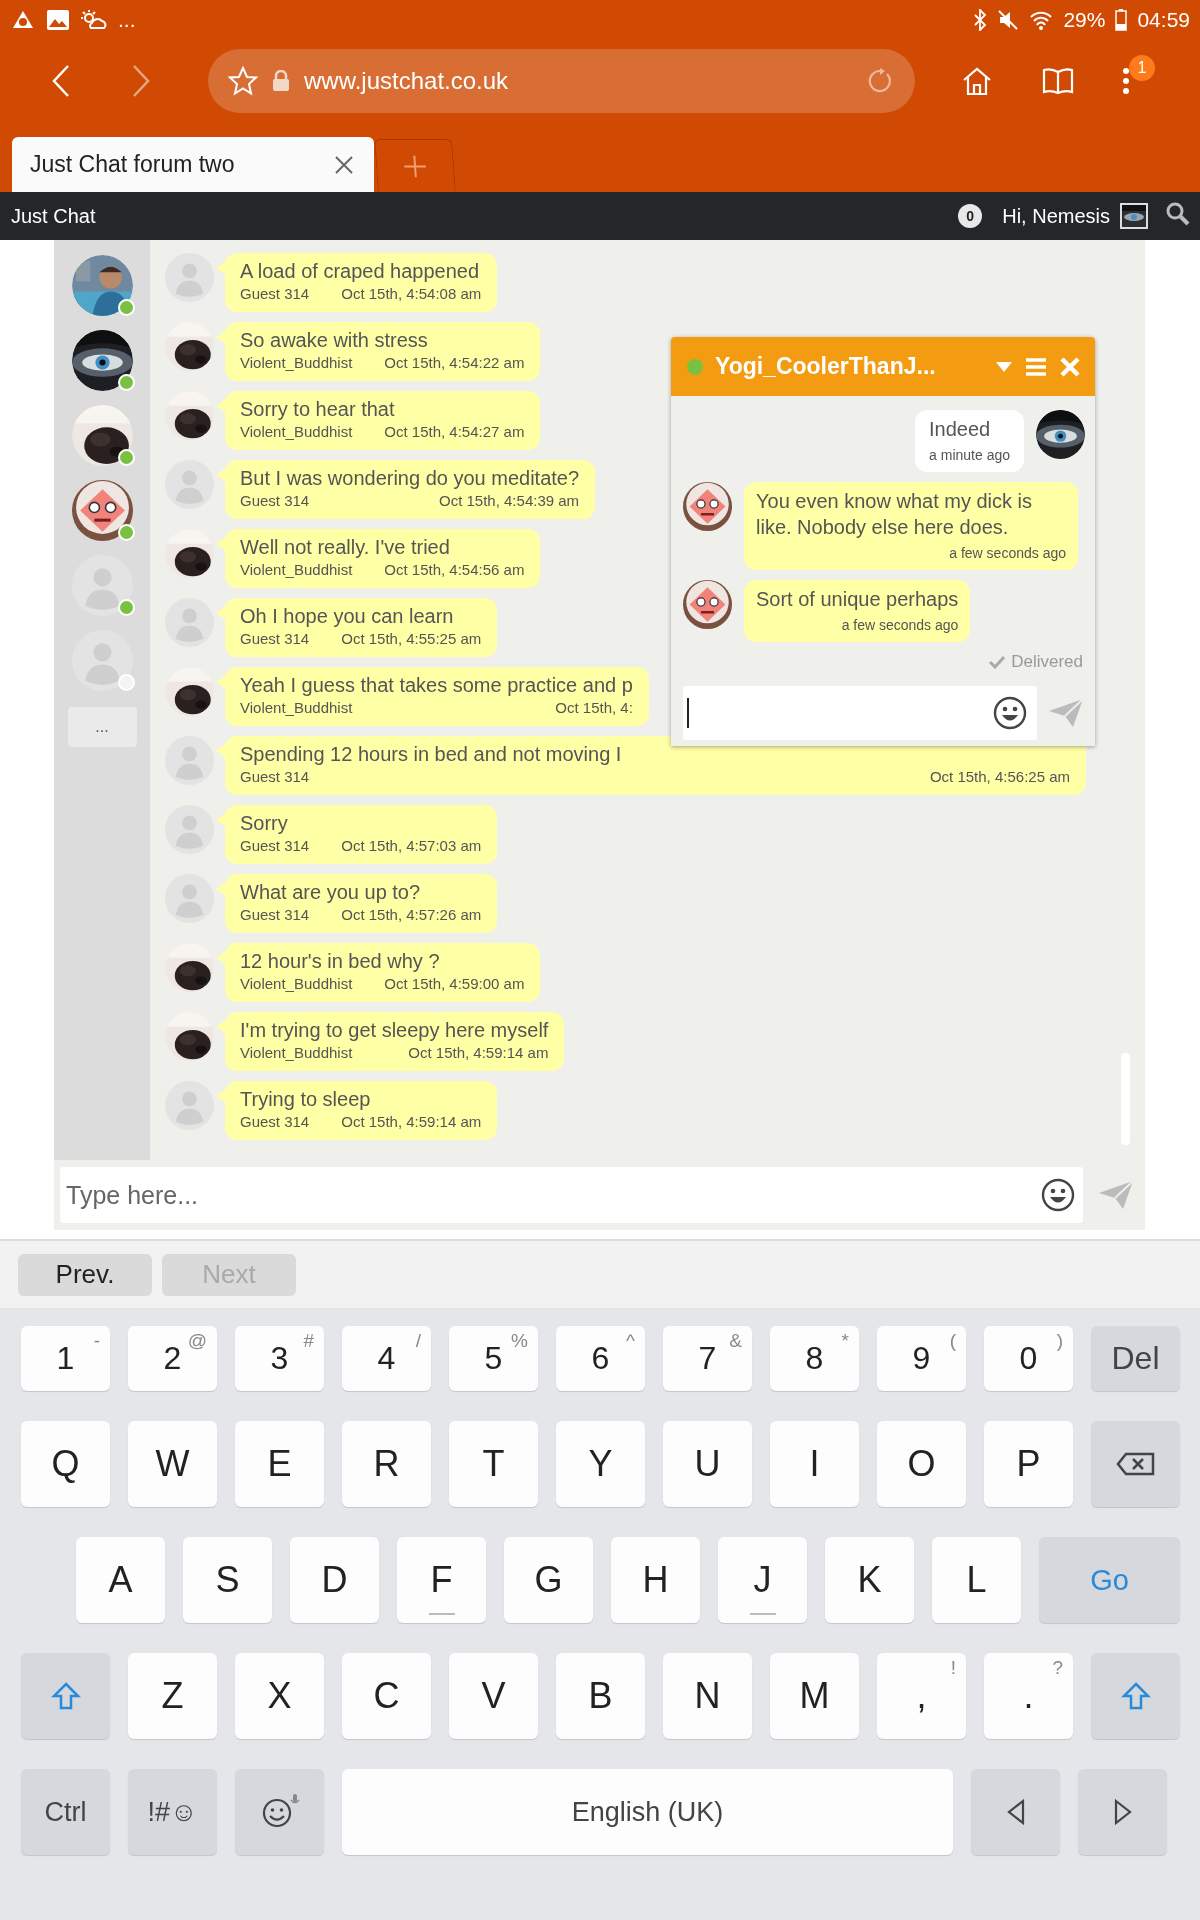 The width and height of the screenshot is (1200, 1920). I want to click on keyboard-key: 3 #, so click(279, 1358).